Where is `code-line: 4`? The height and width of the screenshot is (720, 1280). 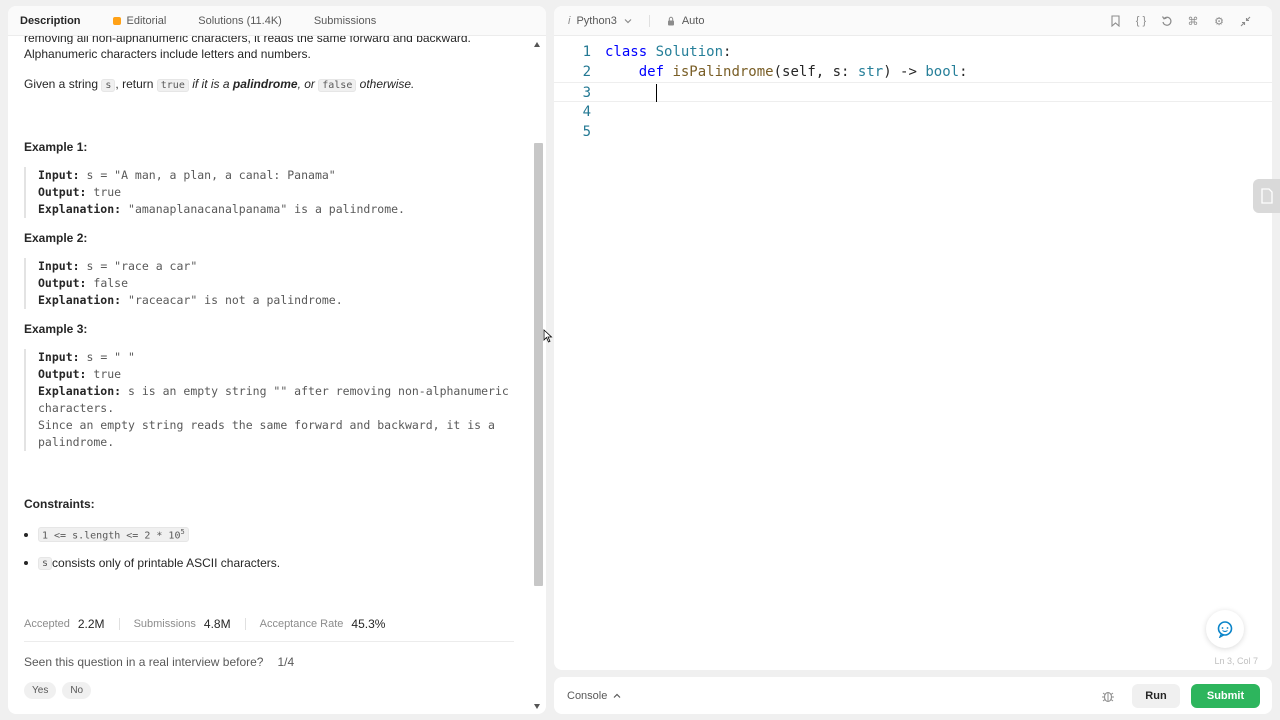
code-line: 4 is located at coordinates (913, 112).